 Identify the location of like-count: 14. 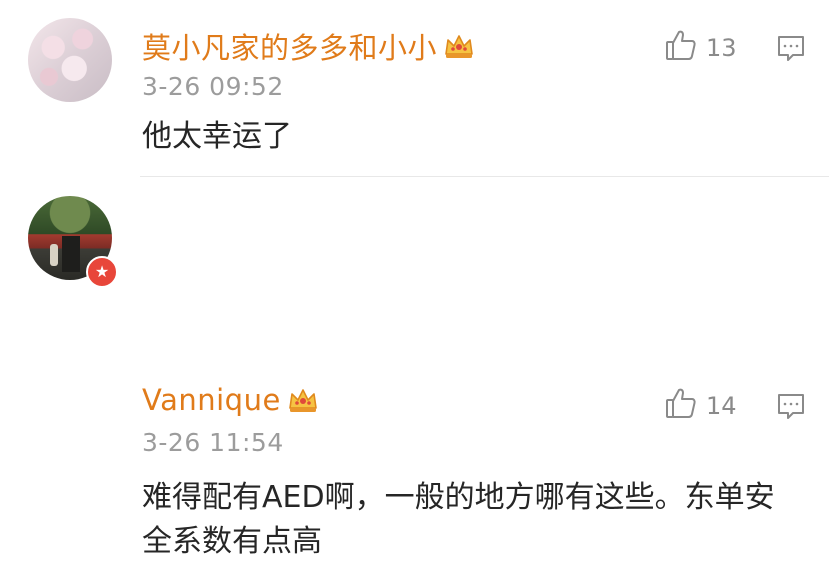
(721, 406).